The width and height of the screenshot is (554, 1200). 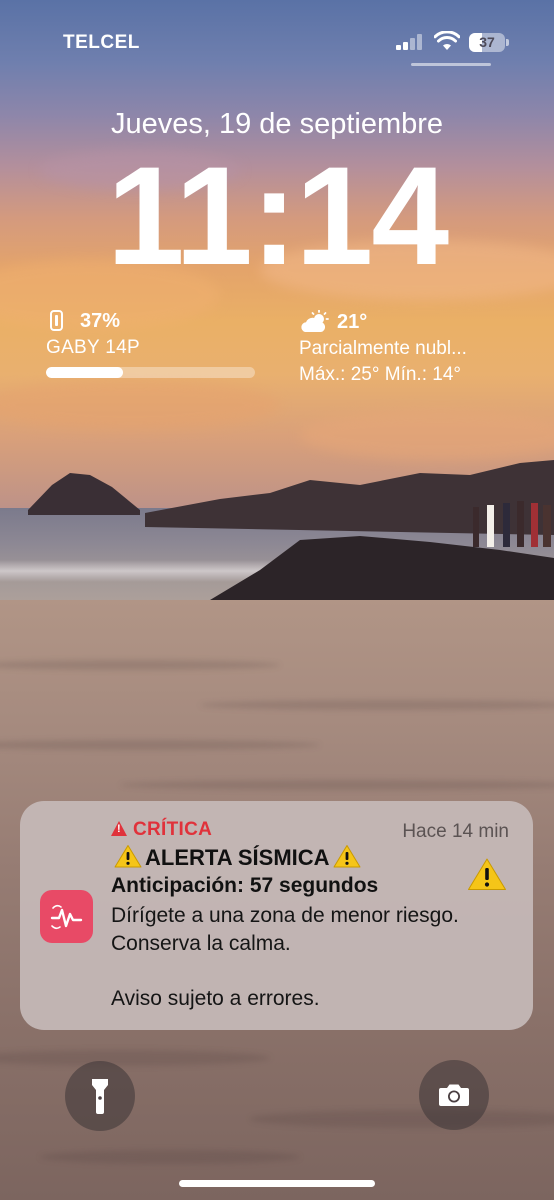 I want to click on control-center-indicator, so click(x=451, y=64).